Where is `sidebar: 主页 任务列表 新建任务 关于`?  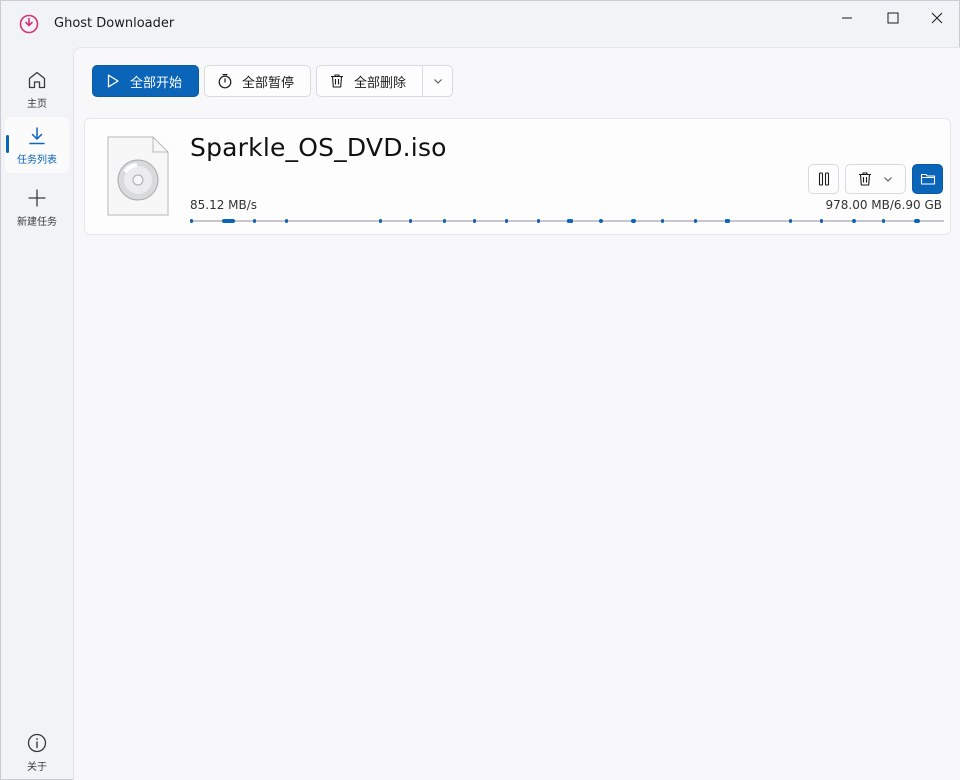
sidebar: 主页 任务列表 新建任务 关于 is located at coordinates (37, 413).